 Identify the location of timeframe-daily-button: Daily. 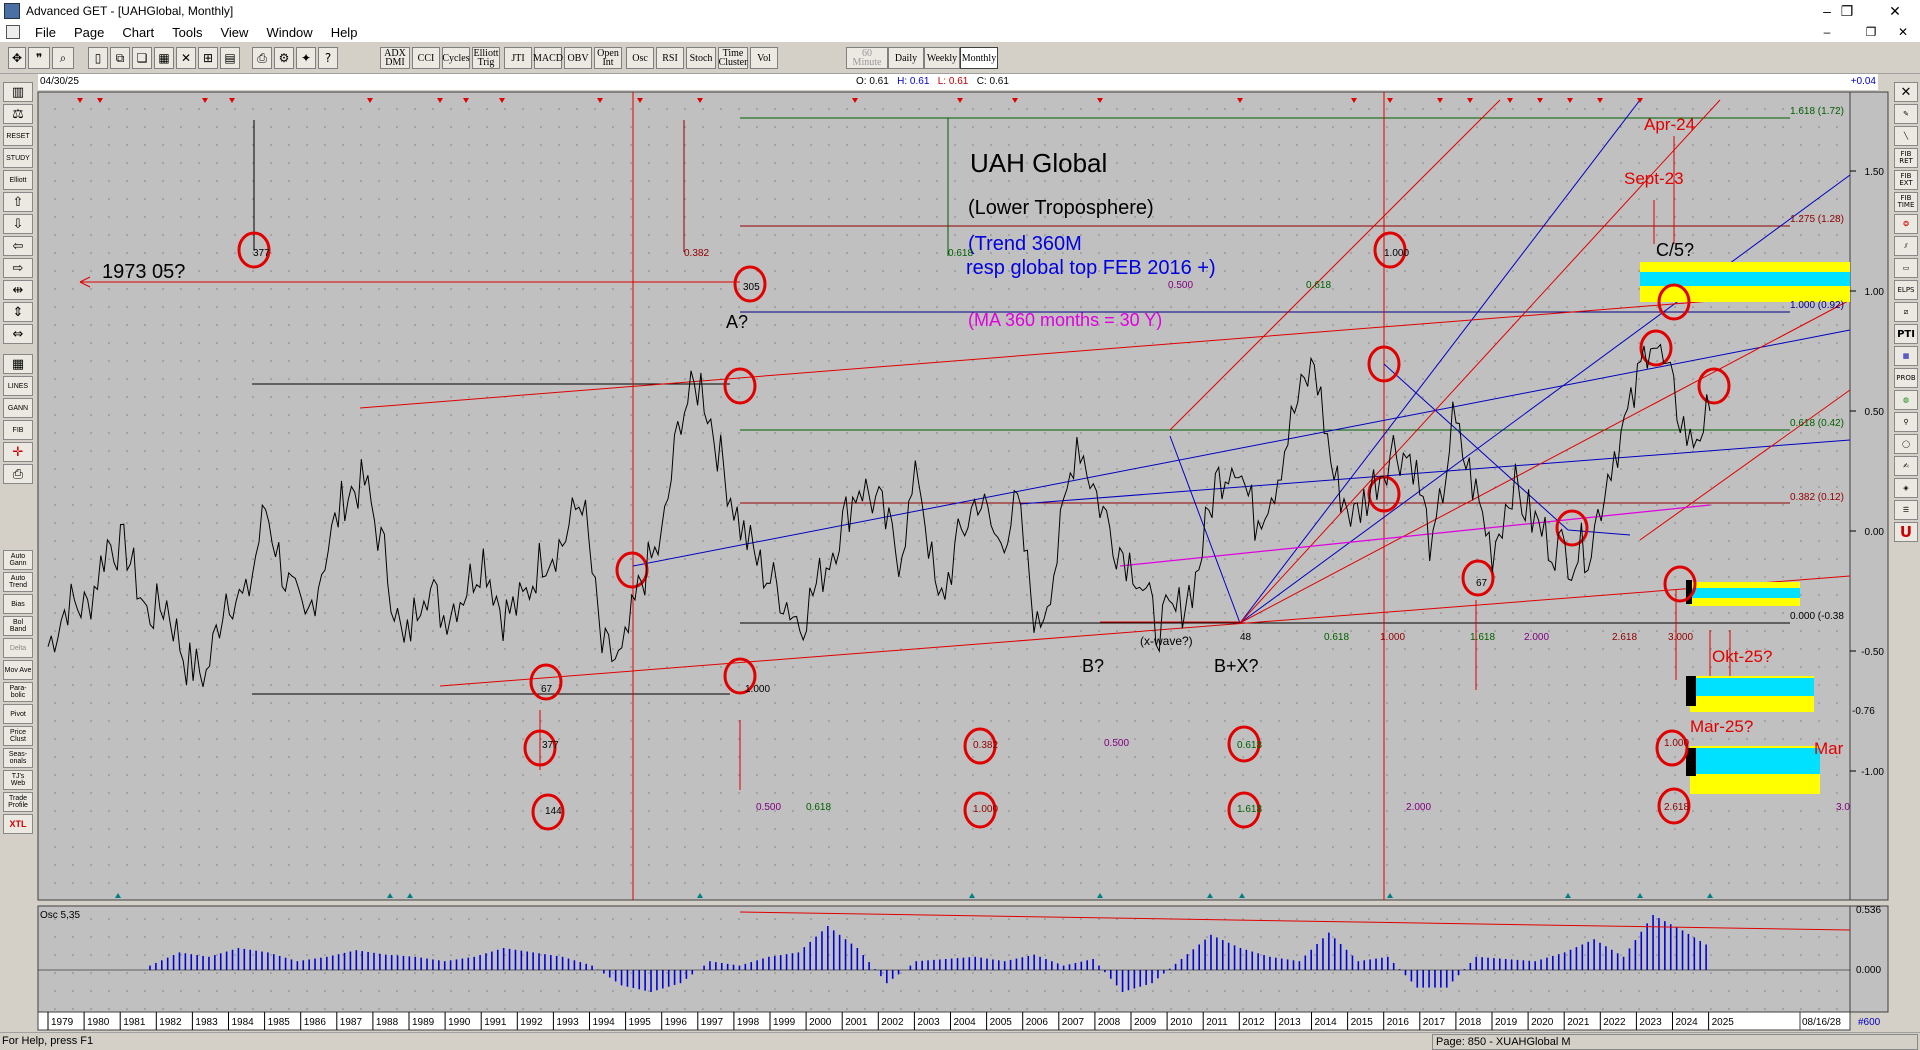
(906, 58).